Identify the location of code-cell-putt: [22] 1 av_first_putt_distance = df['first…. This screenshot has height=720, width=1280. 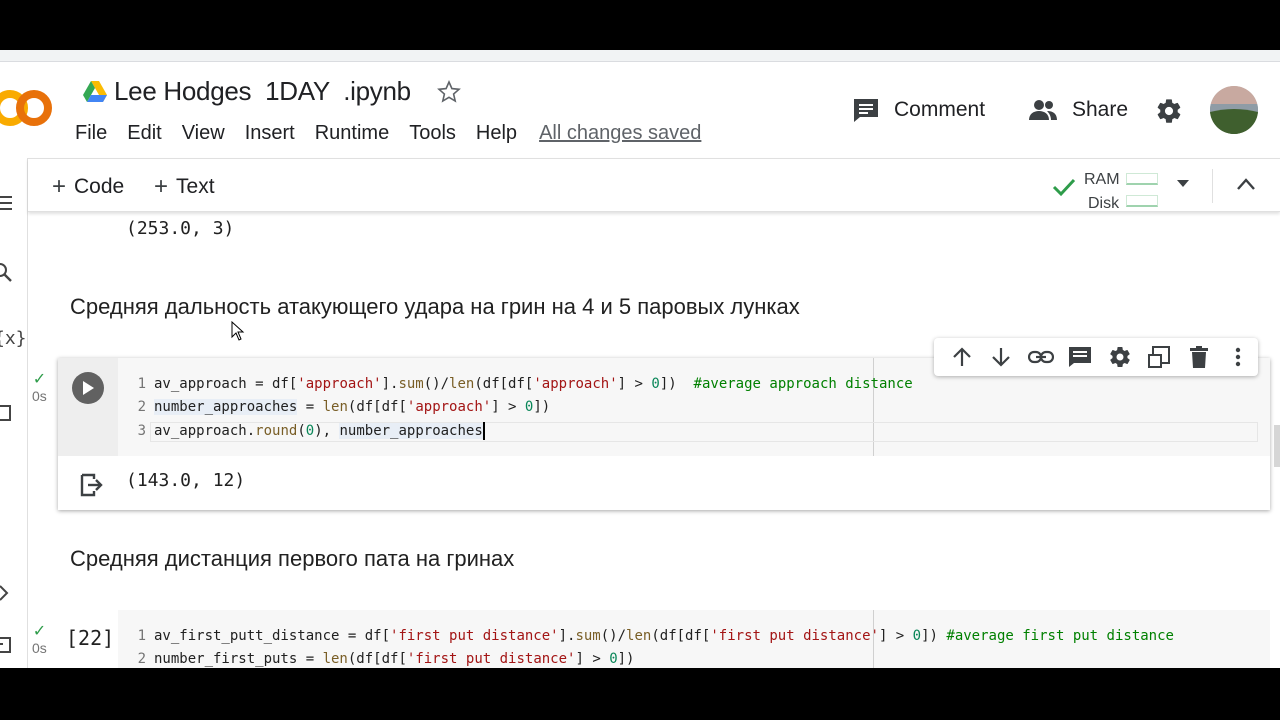
(664, 639).